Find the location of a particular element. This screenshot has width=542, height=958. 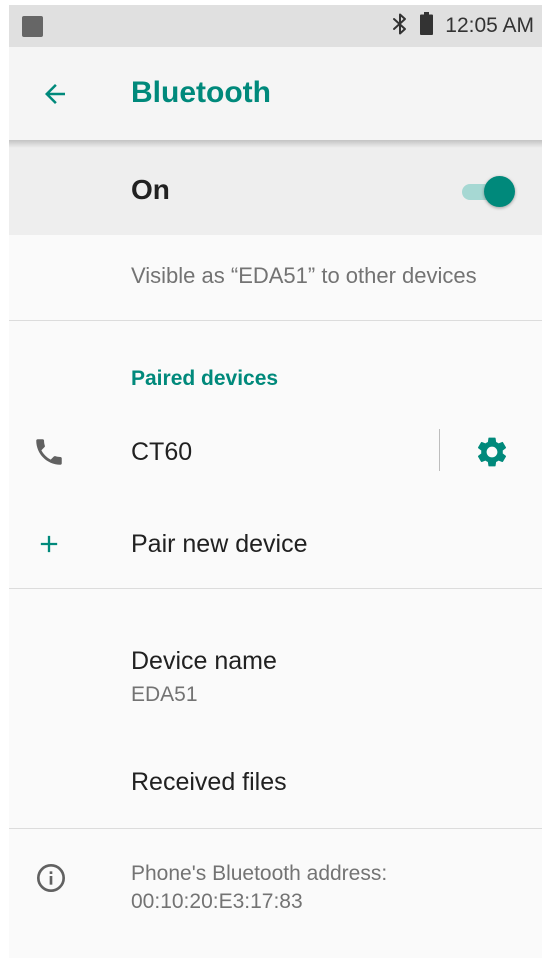

plus-icon is located at coordinates (49, 544).